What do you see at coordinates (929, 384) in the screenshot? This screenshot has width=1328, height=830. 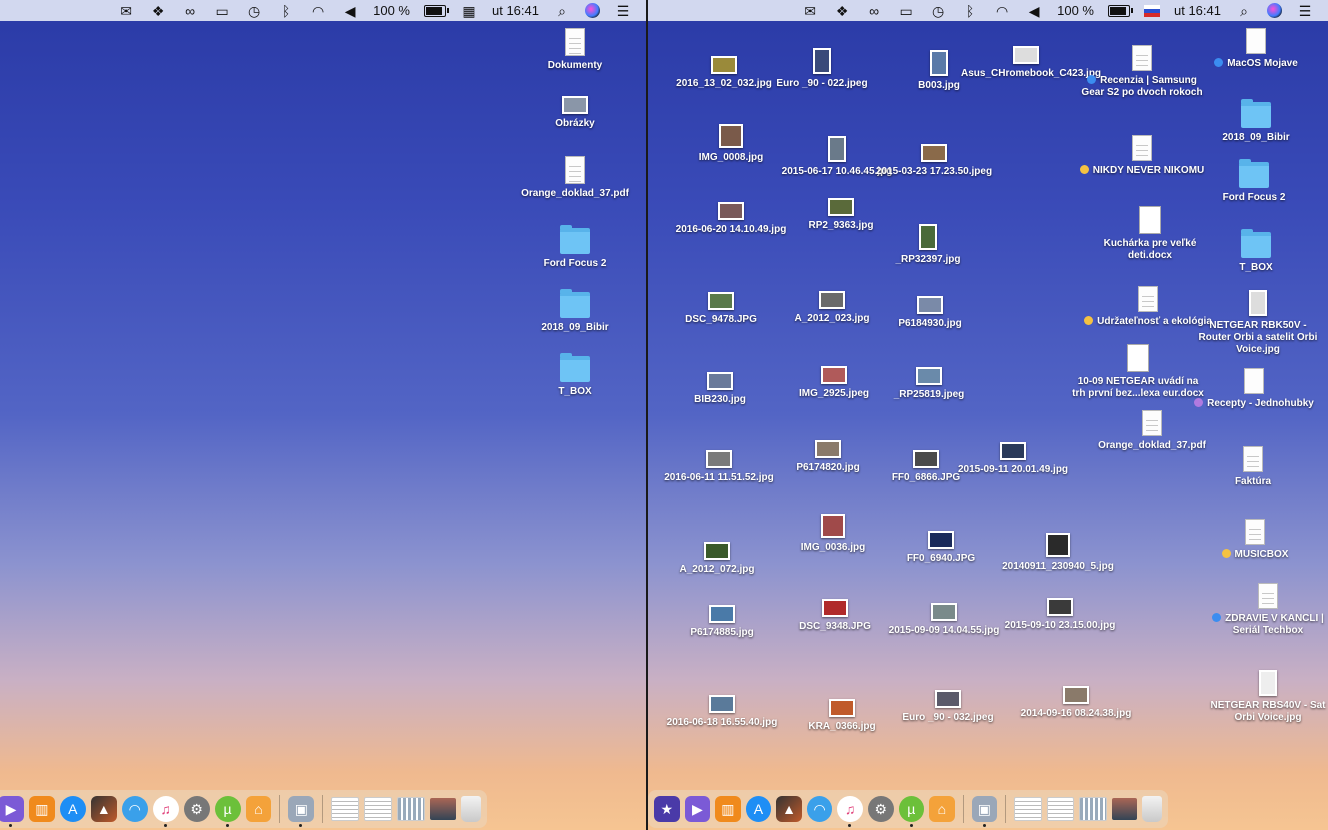 I see `desktop-item: _RP25819.jpeg` at bounding box center [929, 384].